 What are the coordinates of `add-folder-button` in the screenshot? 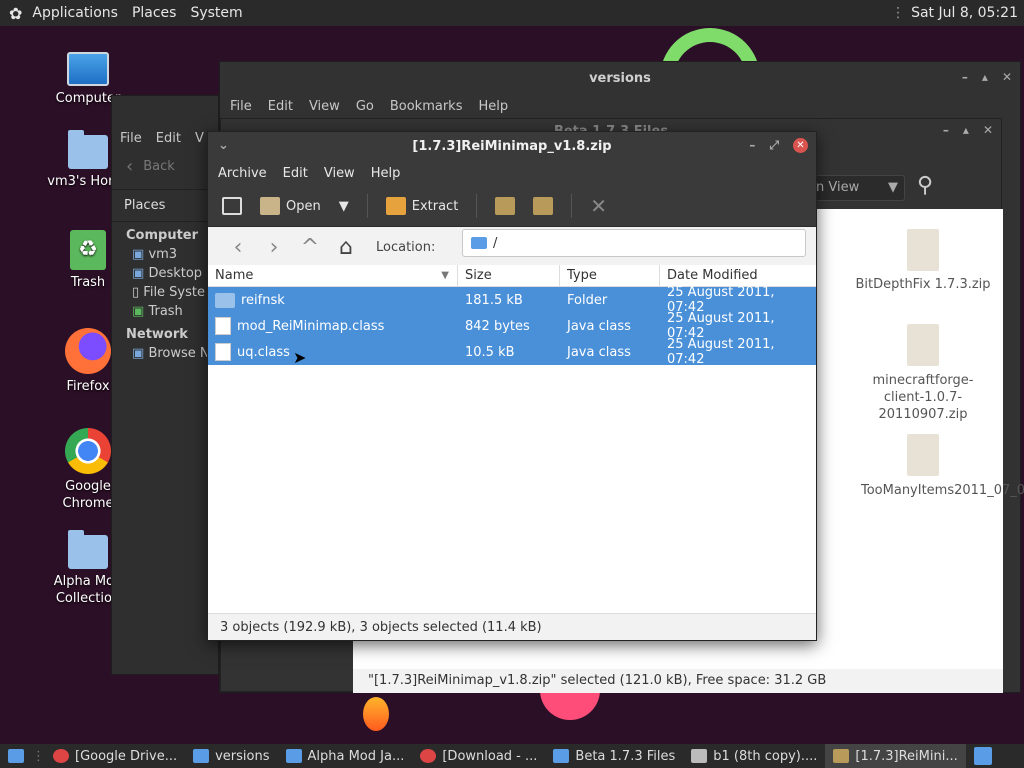 It's located at (543, 206).